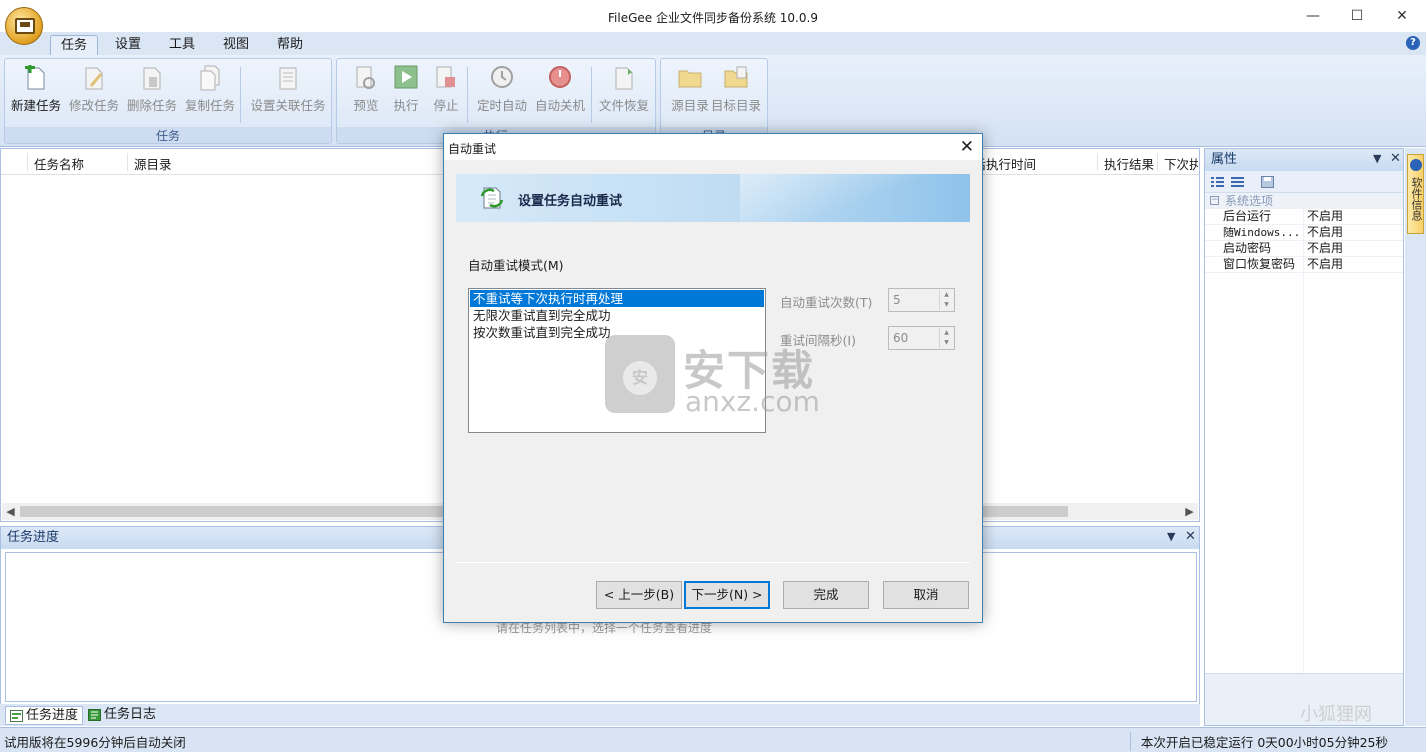  What do you see at coordinates (1415, 437) in the screenshot?
I see `side-strip: 软件信息` at bounding box center [1415, 437].